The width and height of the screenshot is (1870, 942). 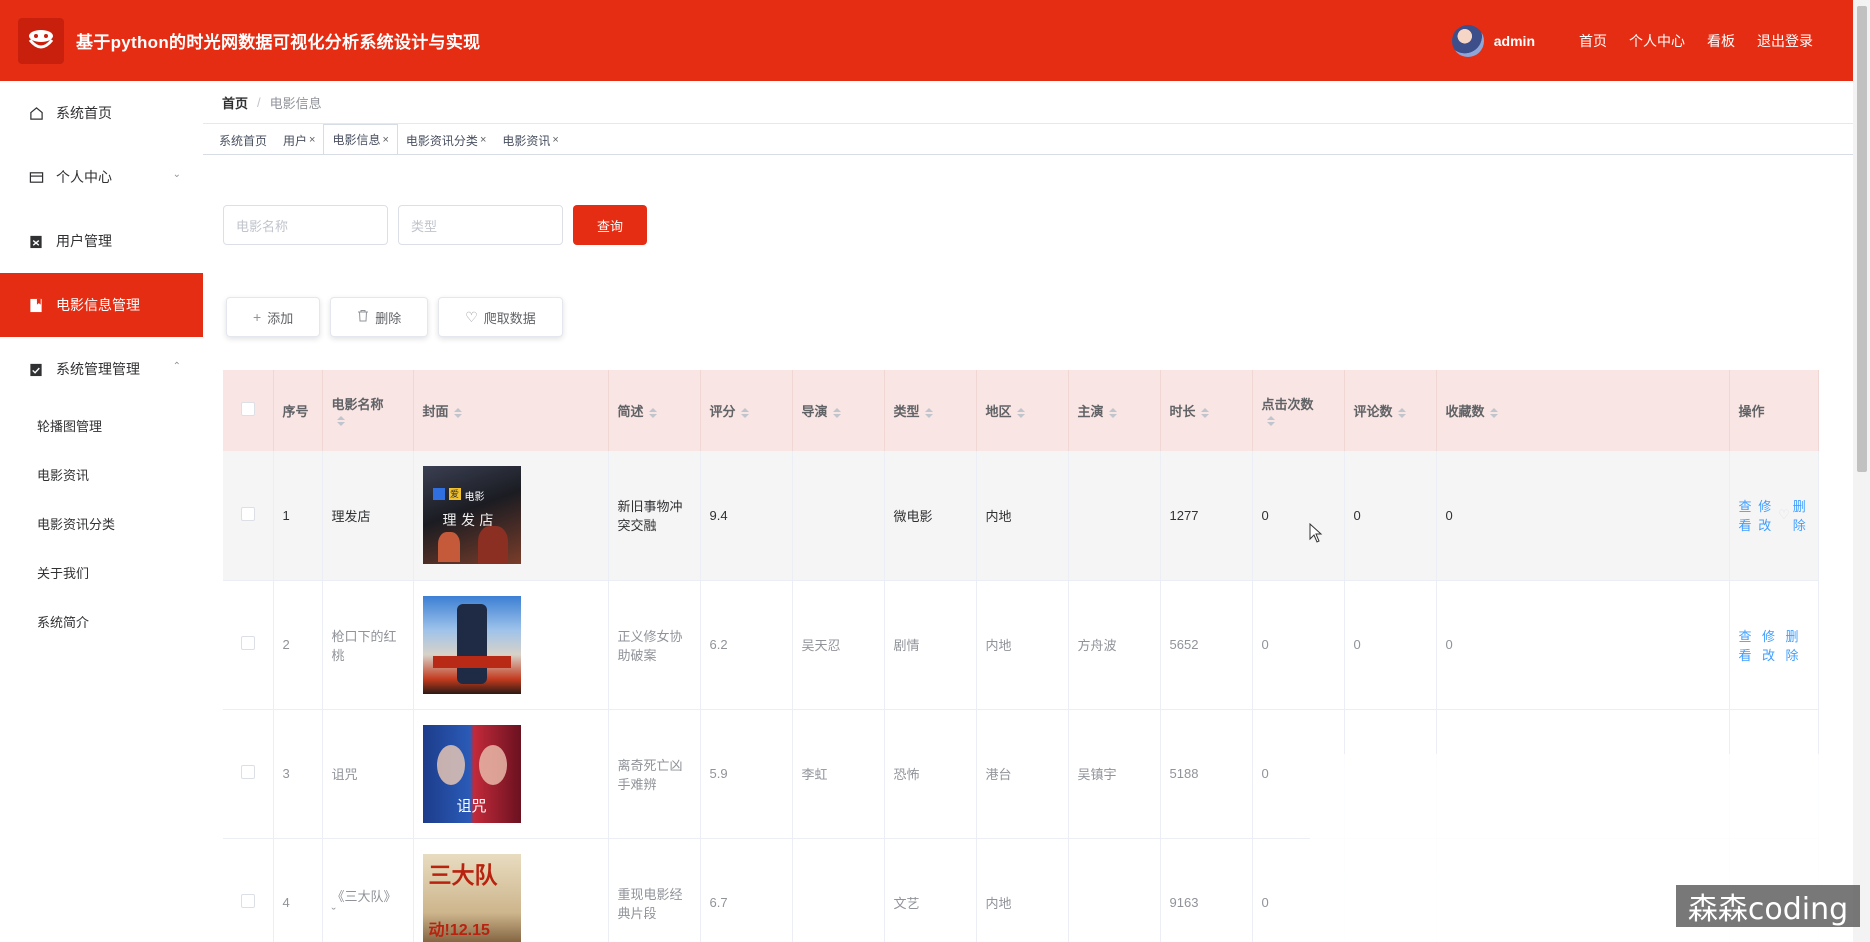 What do you see at coordinates (1583, 410) in the screenshot?
I see `col-favorites: 收藏数` at bounding box center [1583, 410].